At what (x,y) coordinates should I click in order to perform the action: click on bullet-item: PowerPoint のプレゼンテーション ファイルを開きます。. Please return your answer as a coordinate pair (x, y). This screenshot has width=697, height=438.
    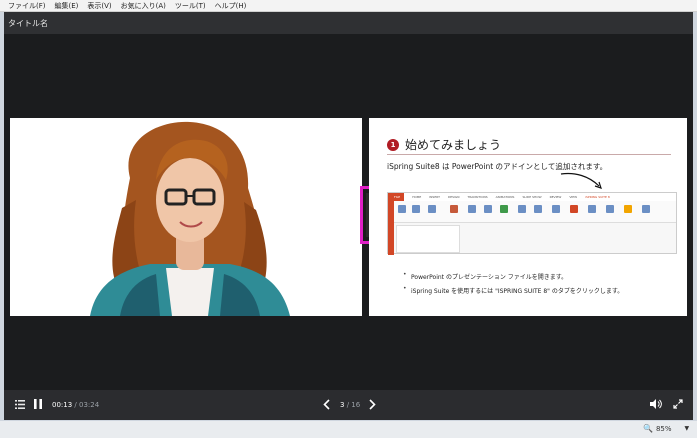
    Looking at the image, I should click on (513, 276).